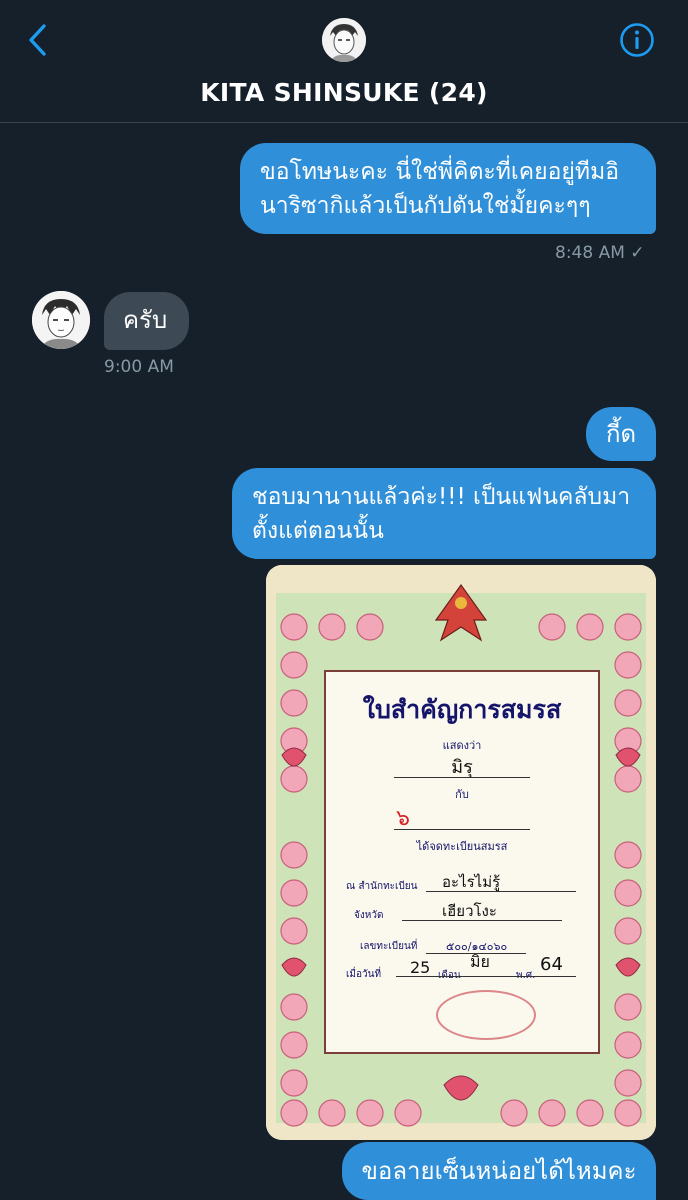  I want to click on certificate-value: 64, so click(551, 964).